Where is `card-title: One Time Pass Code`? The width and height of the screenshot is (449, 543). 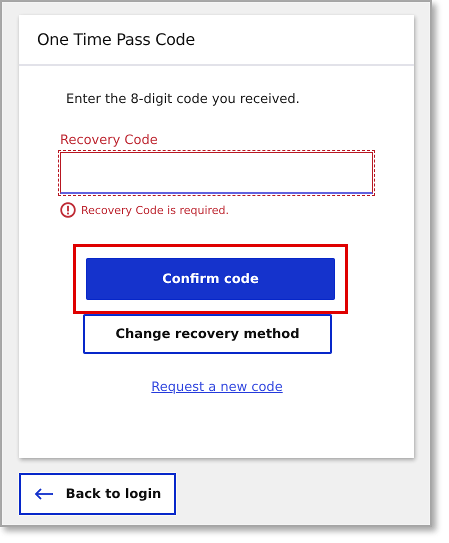 card-title: One Time Pass Code is located at coordinates (116, 39).